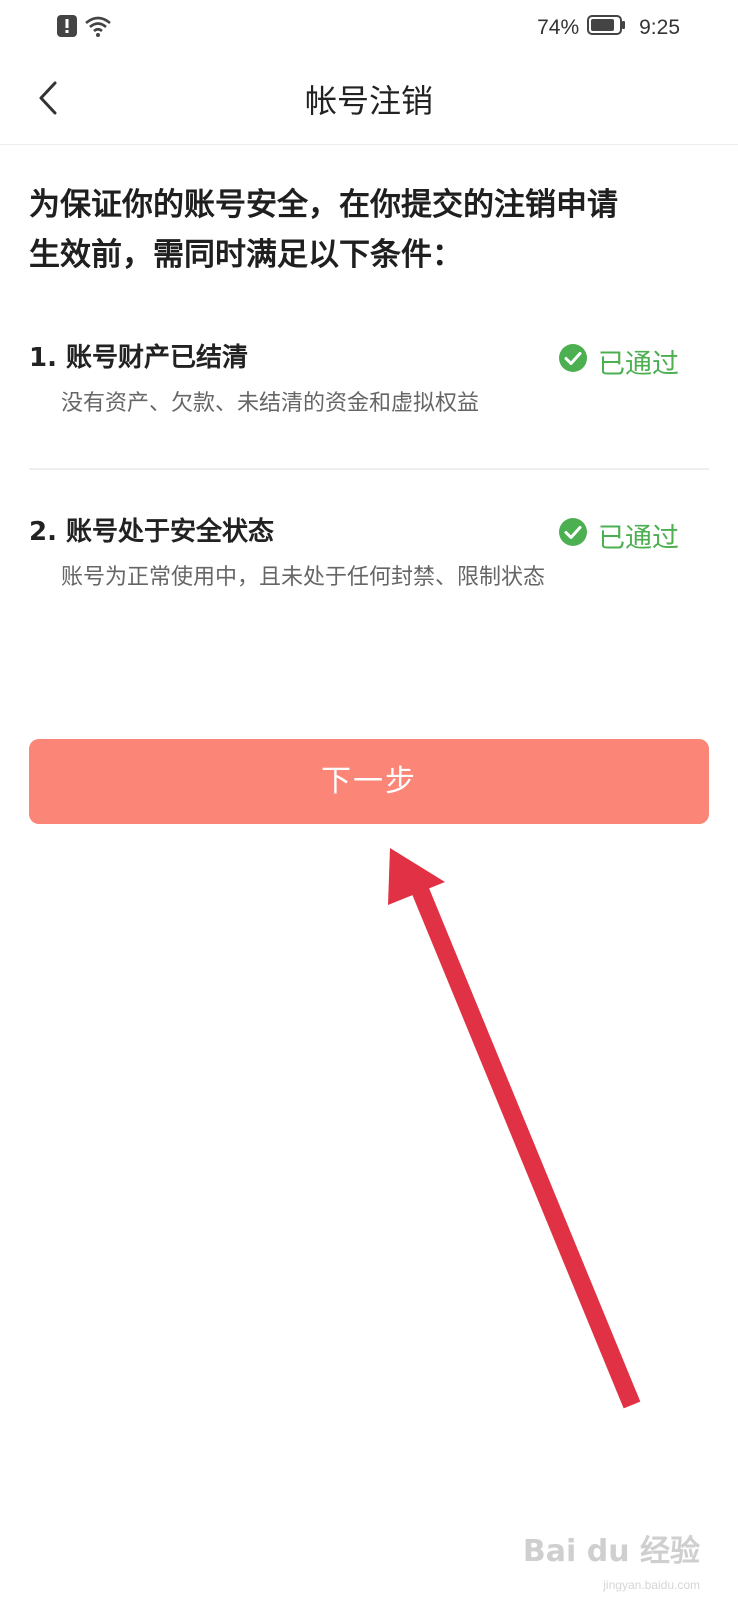 The height and width of the screenshot is (1600, 738). Describe the element at coordinates (270, 403) in the screenshot. I see `condition-description: 没有资产、欠款、未结清的资金和虚拟权益` at that location.